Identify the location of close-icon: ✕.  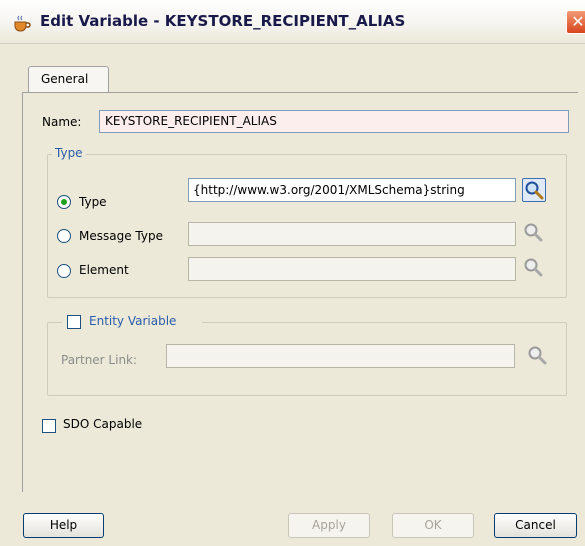
(578, 21).